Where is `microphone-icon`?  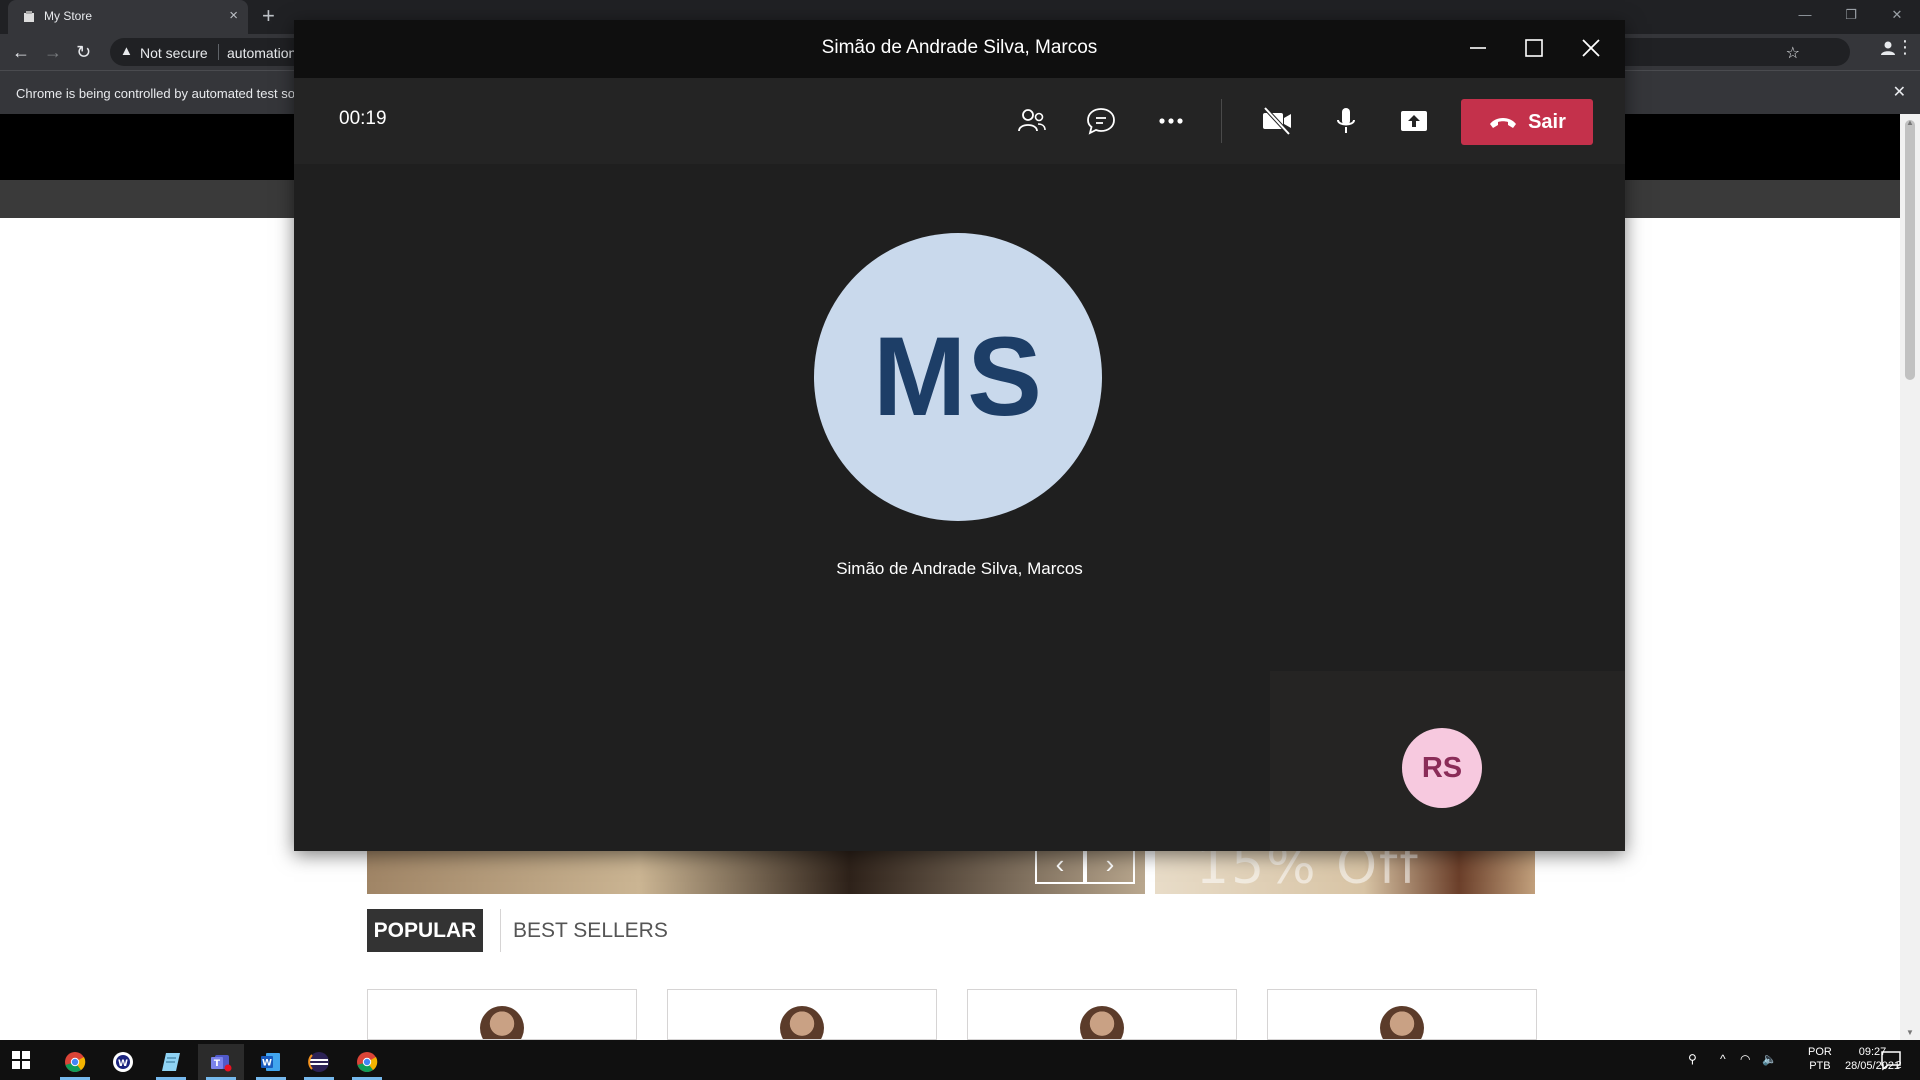
microphone-icon is located at coordinates (1346, 120).